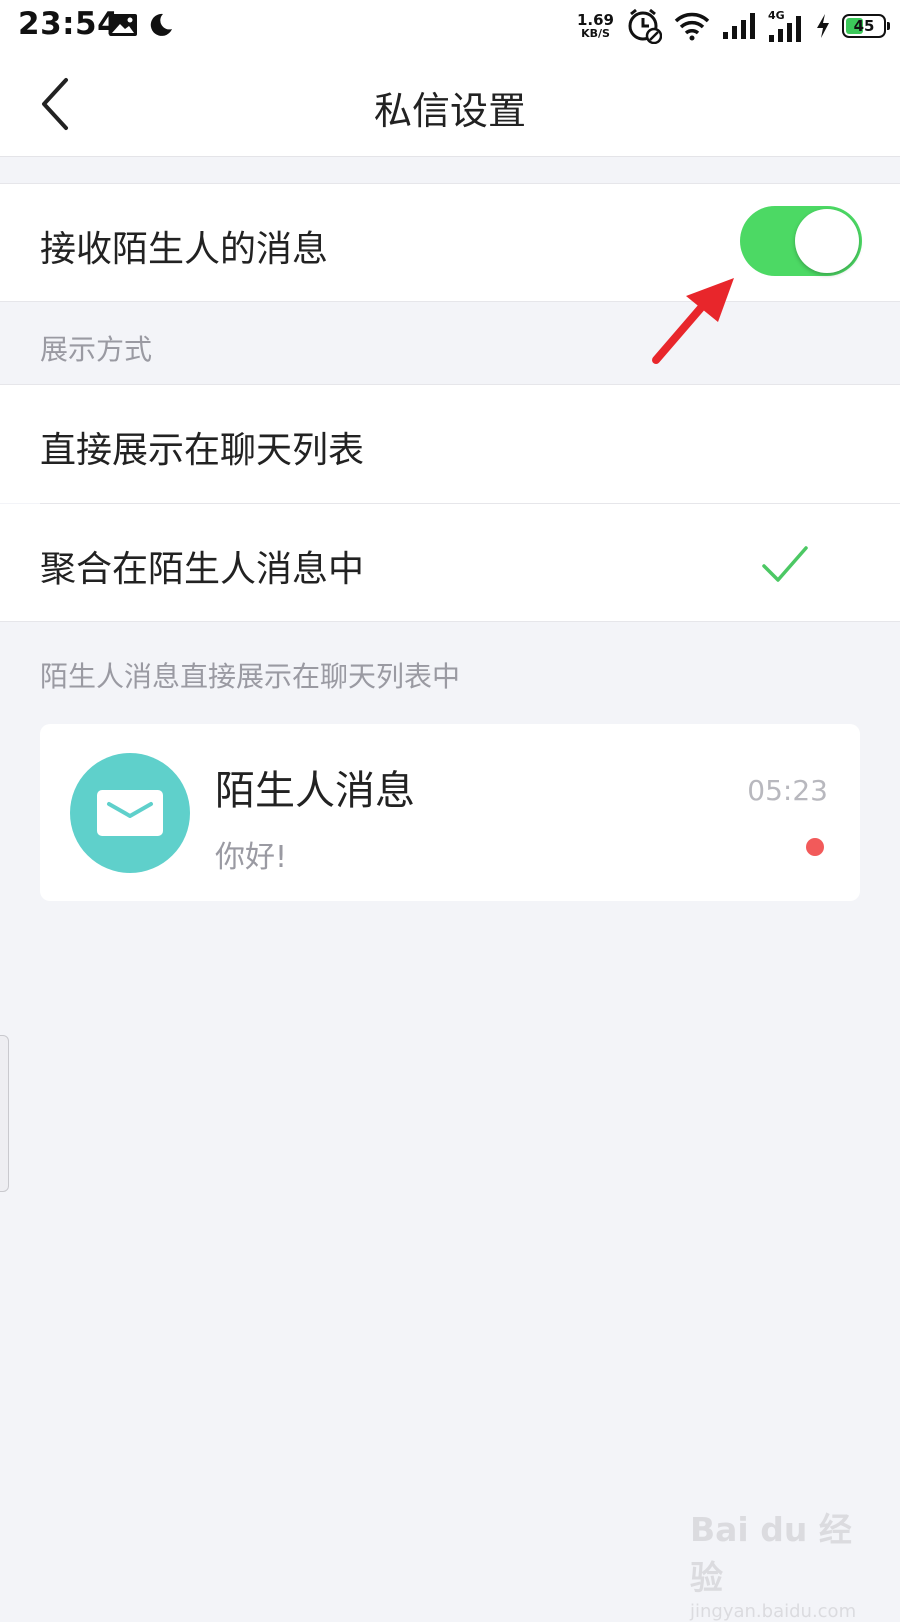 The height and width of the screenshot is (1622, 900). Describe the element at coordinates (823, 26) in the screenshot. I see `charging-icon` at that location.